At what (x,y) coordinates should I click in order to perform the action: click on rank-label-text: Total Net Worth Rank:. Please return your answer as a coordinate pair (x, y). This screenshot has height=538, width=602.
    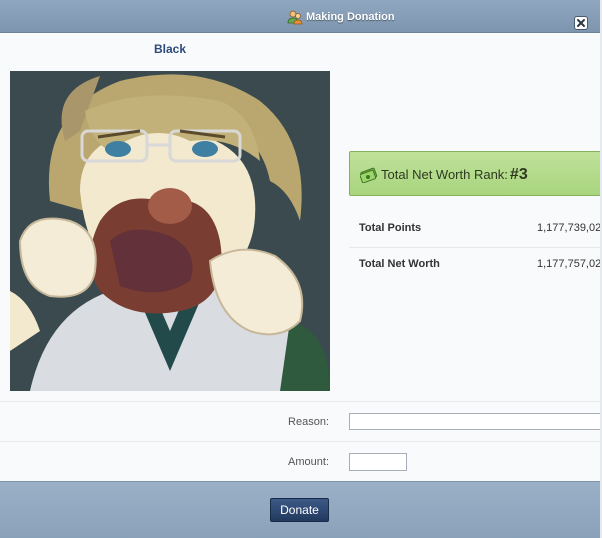
    Looking at the image, I should click on (444, 174).